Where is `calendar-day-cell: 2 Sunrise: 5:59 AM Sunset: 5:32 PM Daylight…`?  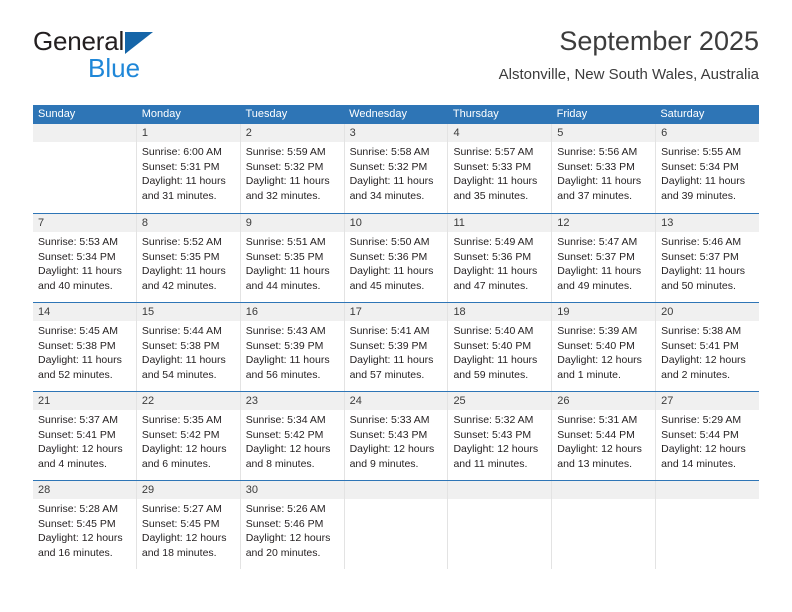
calendar-day-cell: 2 Sunrise: 5:59 AM Sunset: 5:32 PM Daylight… is located at coordinates (293, 168).